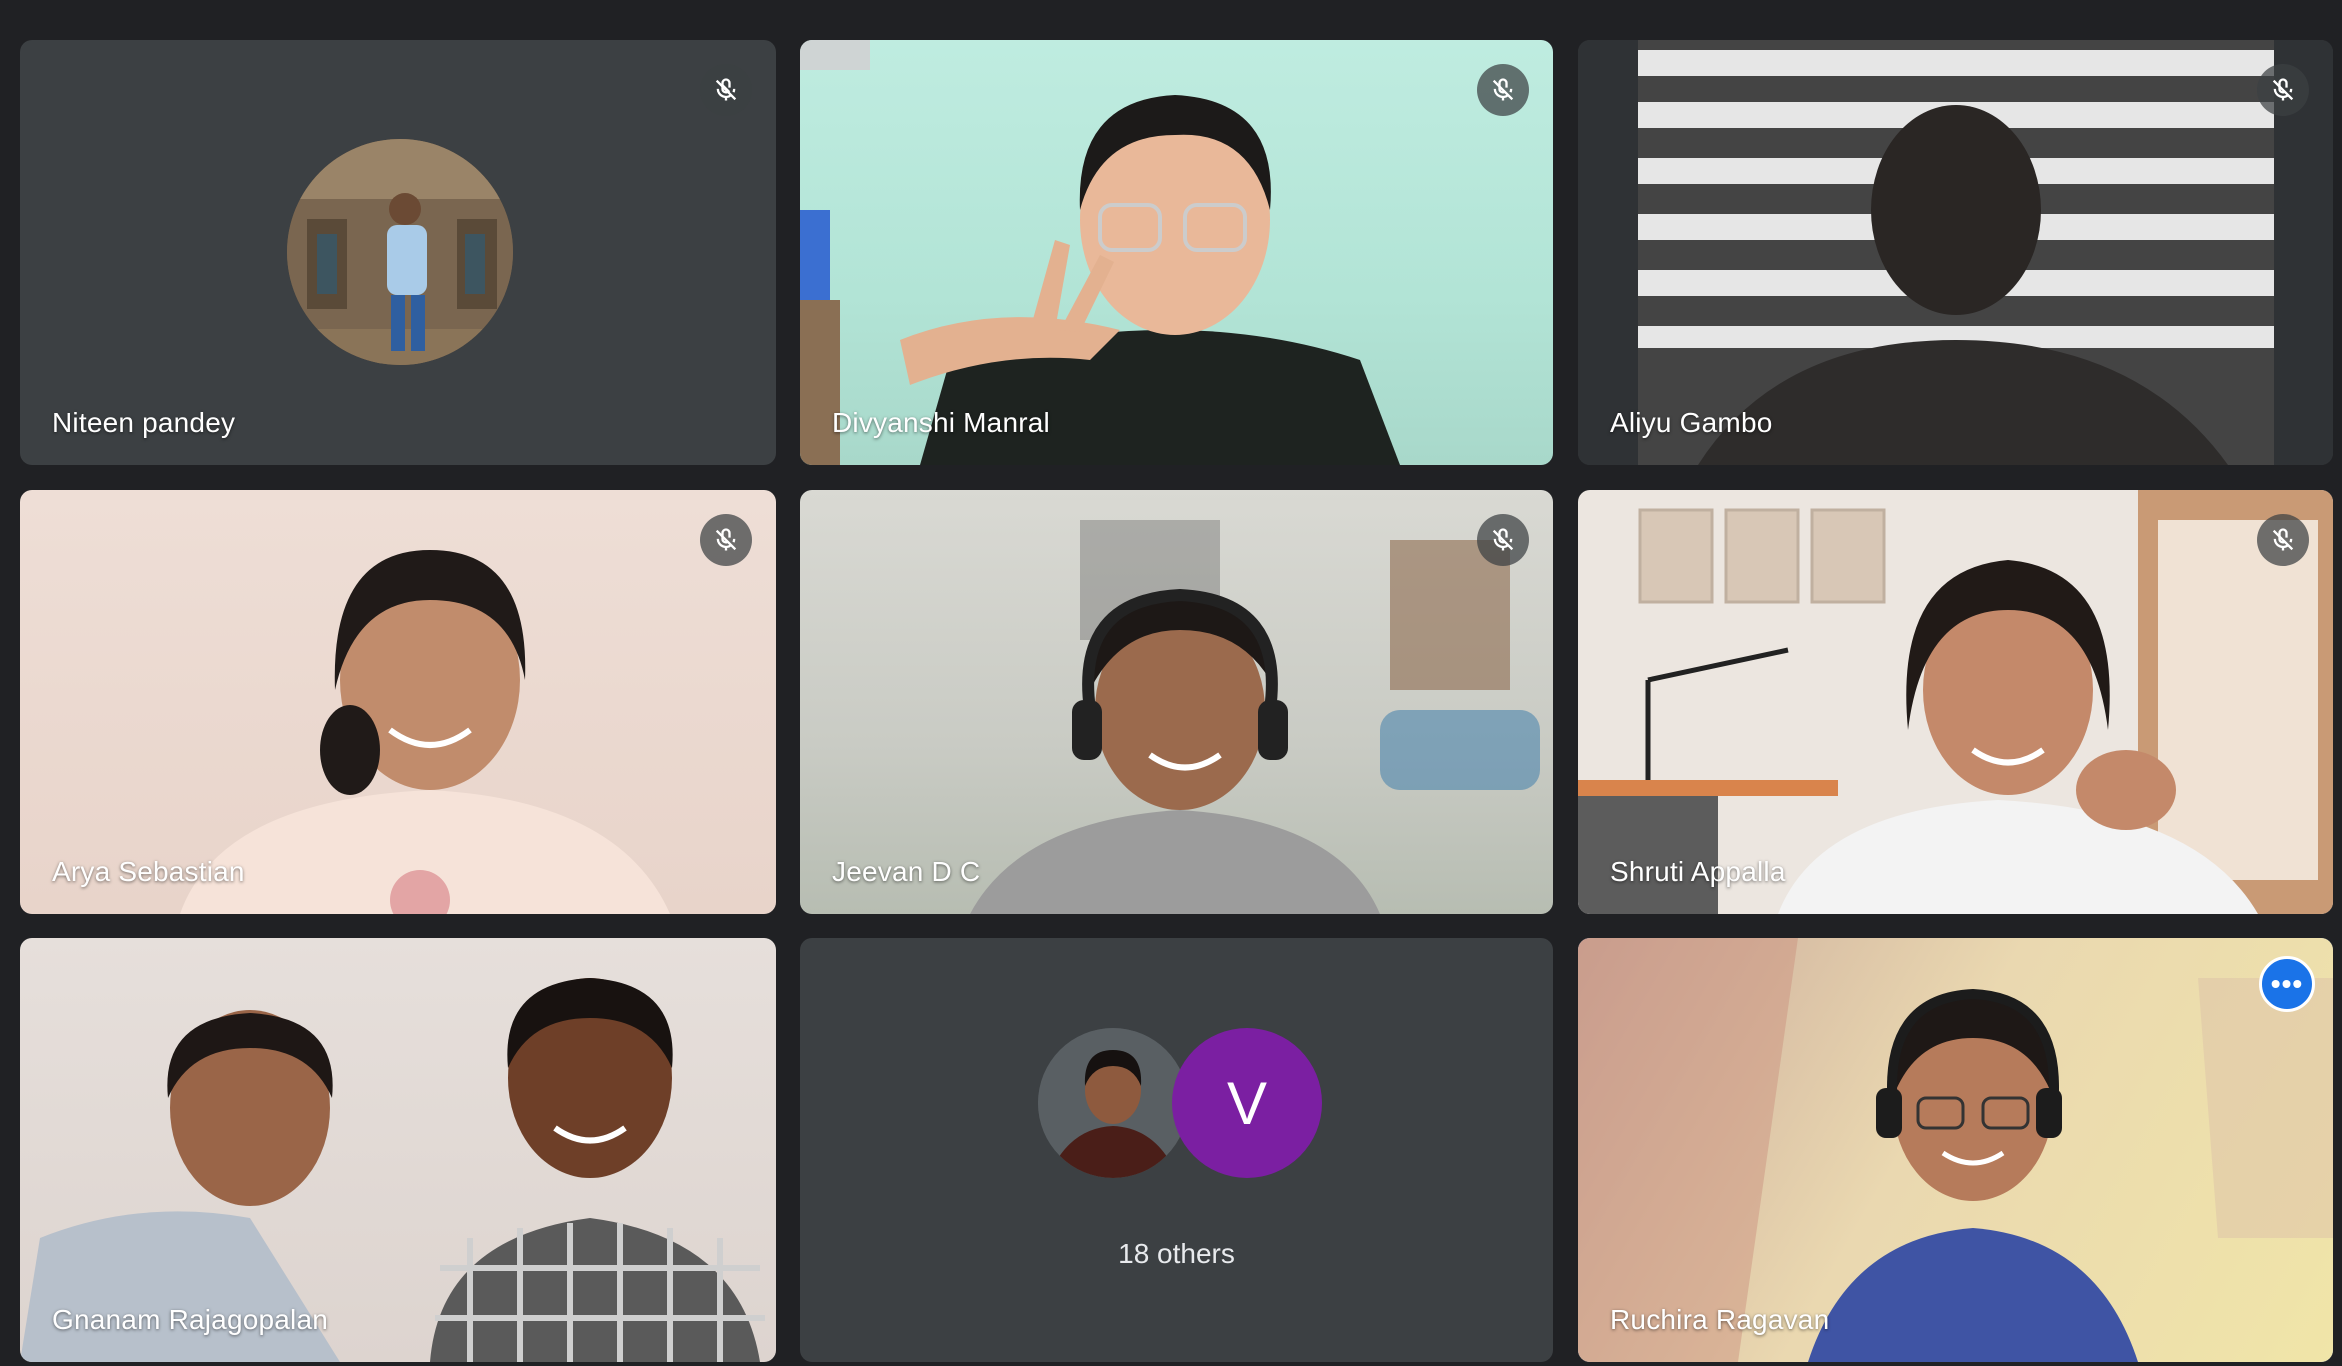  Describe the element at coordinates (1691, 422) in the screenshot. I see `participant-name: Aliyu Gambo` at that location.